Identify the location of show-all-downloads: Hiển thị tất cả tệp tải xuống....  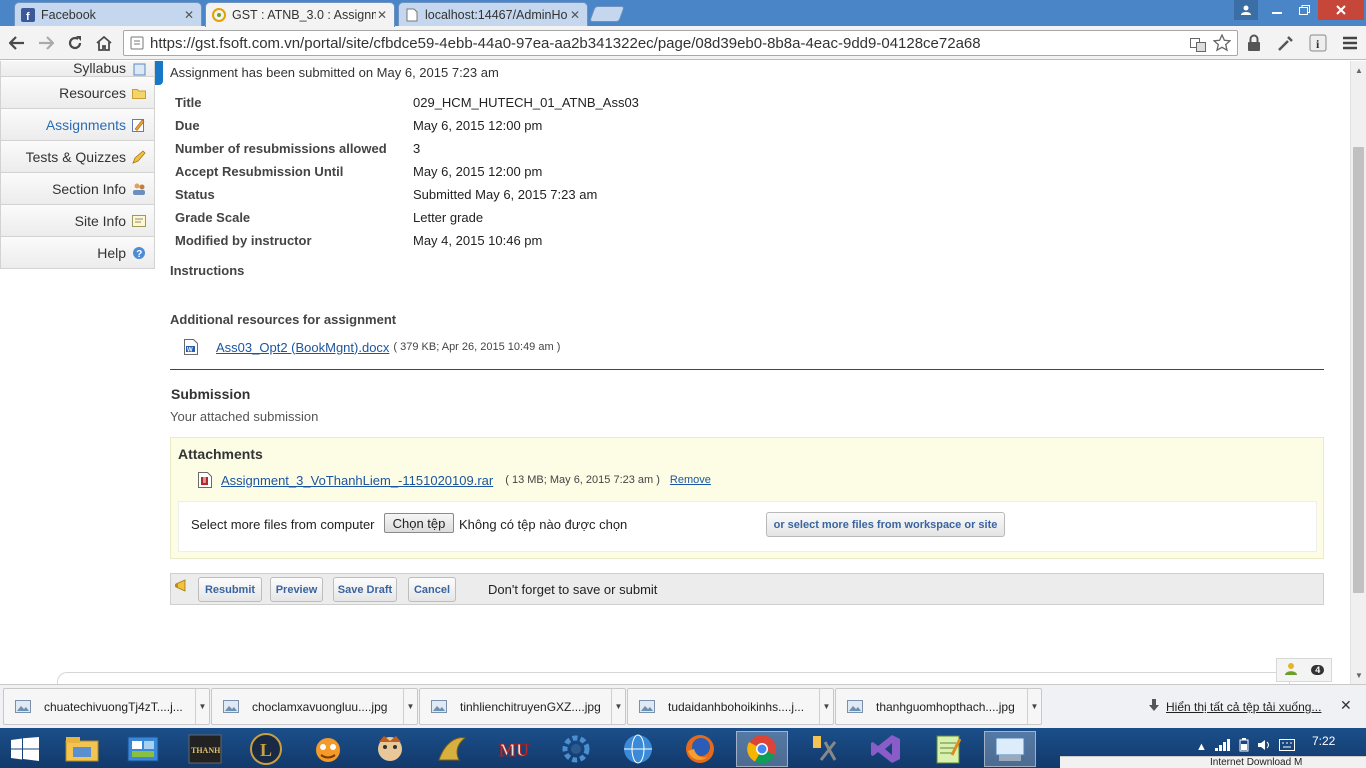
(1234, 707).